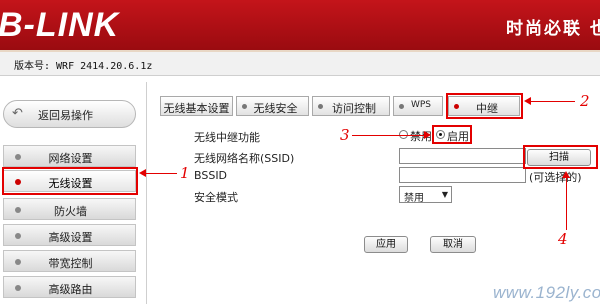 This screenshot has width=600, height=304. What do you see at coordinates (70, 289) in the screenshot?
I see `sidebar-item-label: 高级路由` at bounding box center [70, 289].